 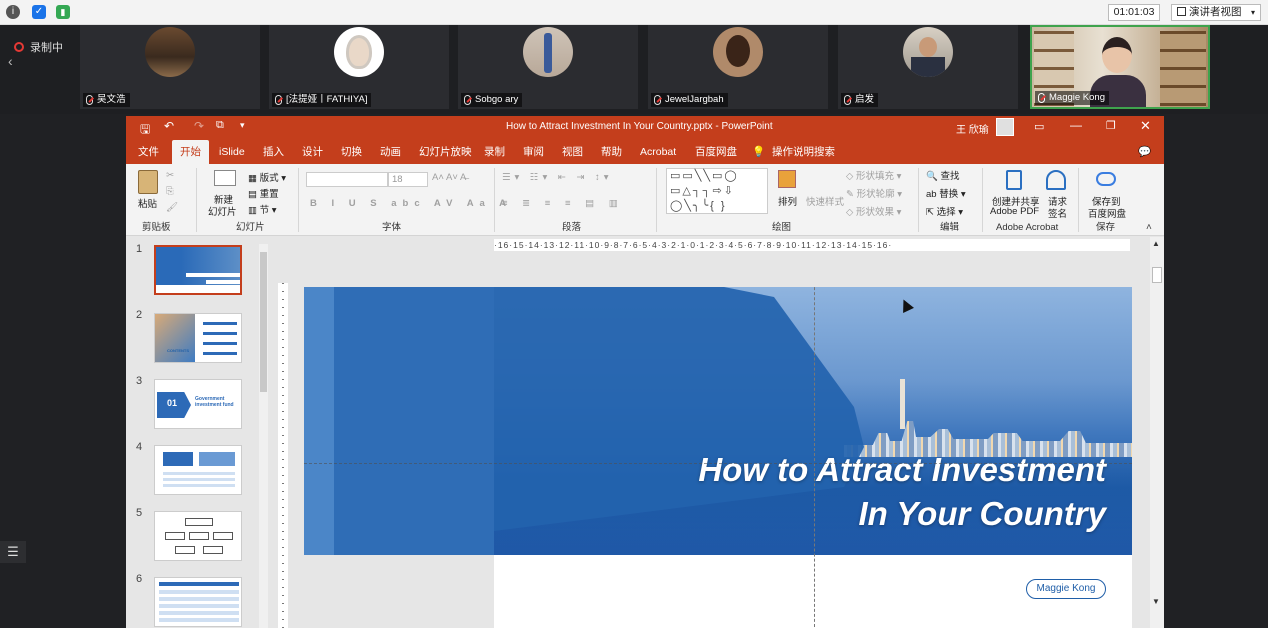 I want to click on tab-animations: 动画, so click(x=390, y=152).